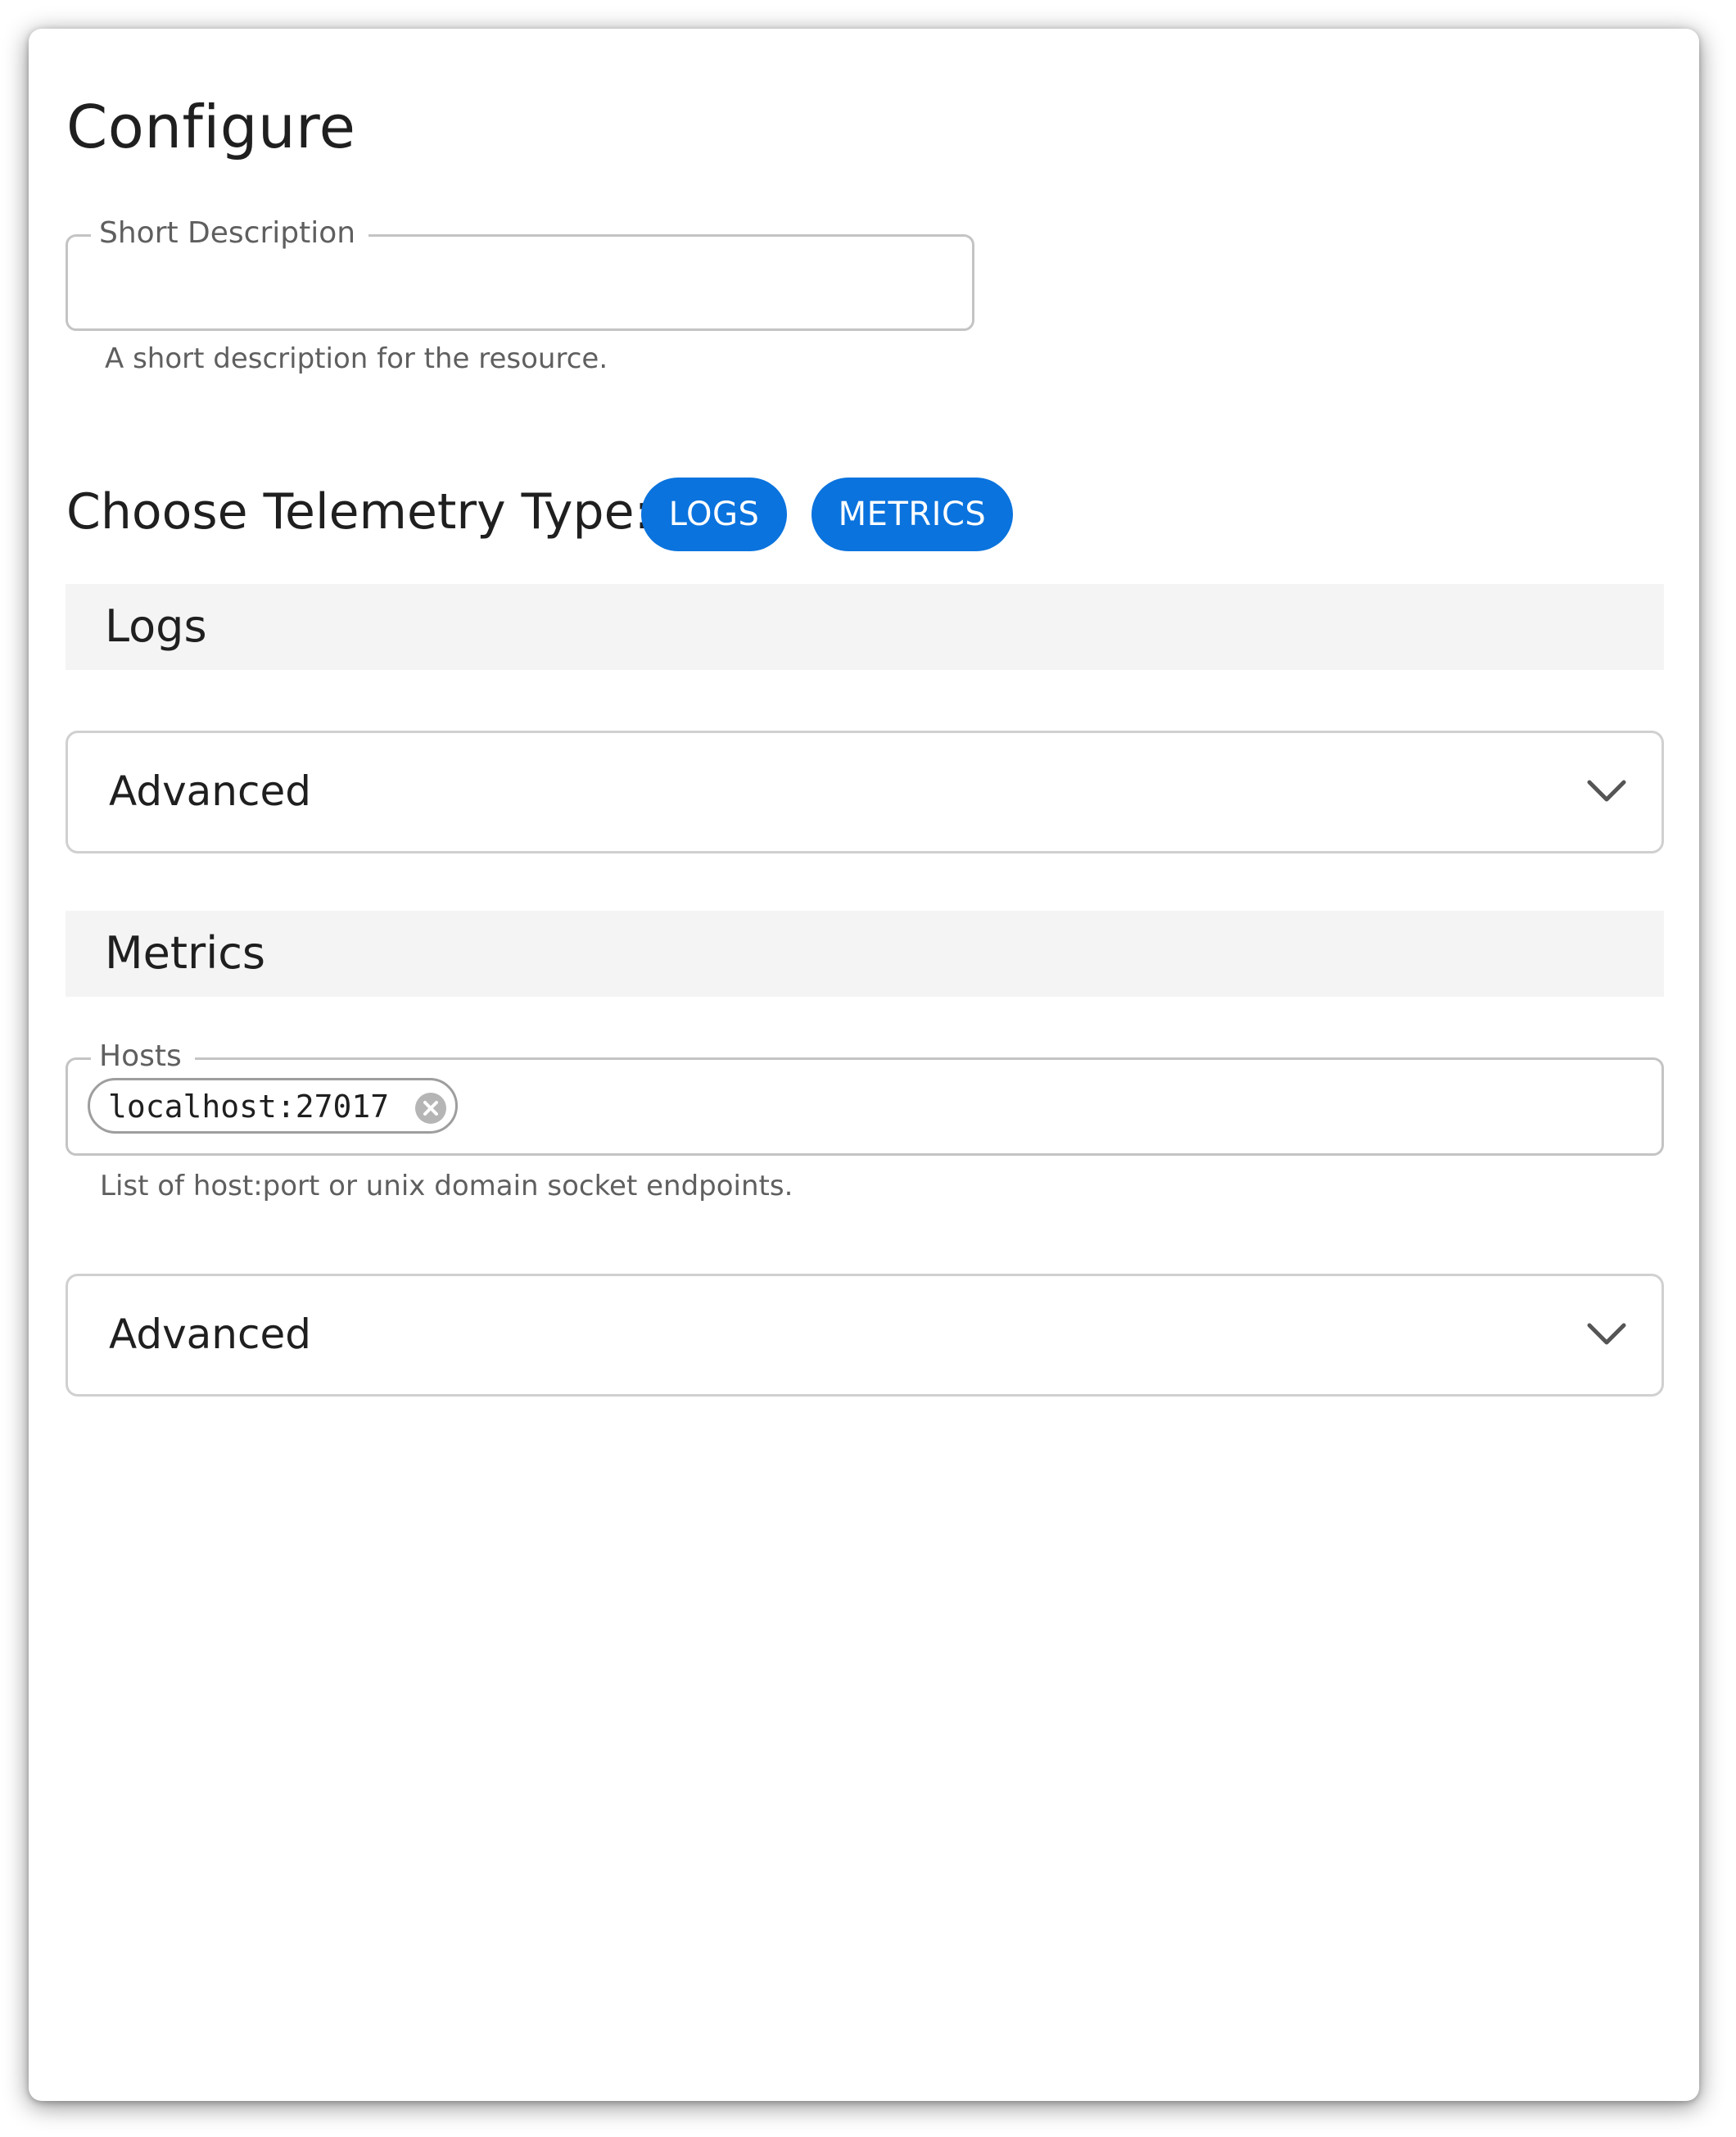 This screenshot has width=1736, height=2137. Describe the element at coordinates (356, 358) in the screenshot. I see `short-description-helper: A short description for the resource.` at that location.